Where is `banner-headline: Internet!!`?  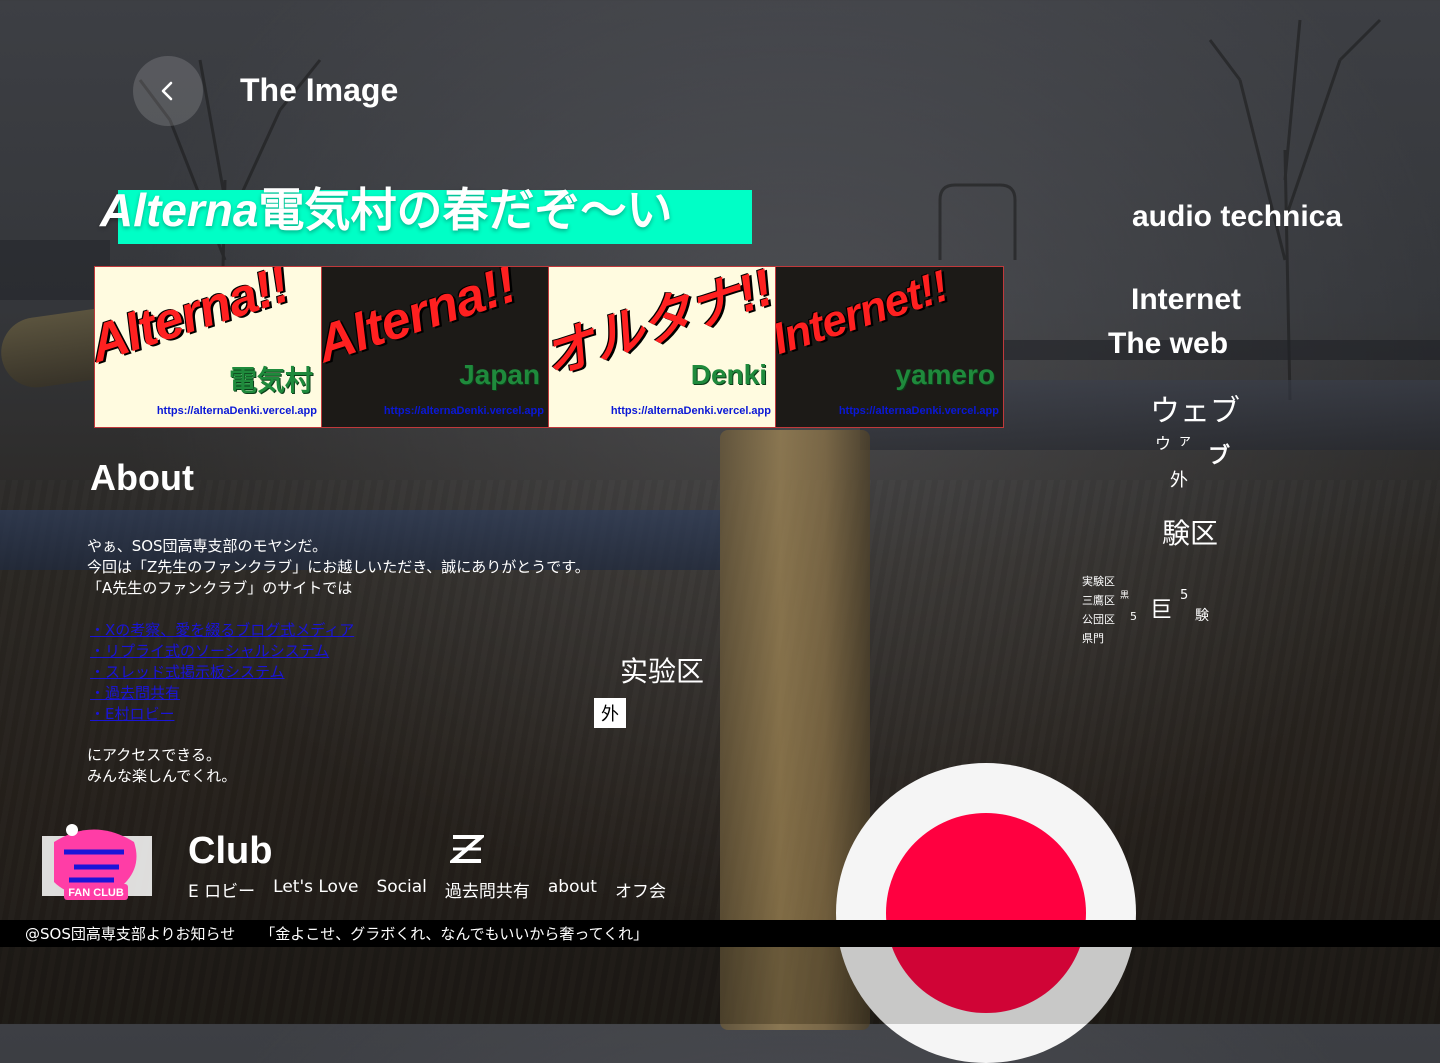 banner-headline: Internet!! is located at coordinates (865, 316).